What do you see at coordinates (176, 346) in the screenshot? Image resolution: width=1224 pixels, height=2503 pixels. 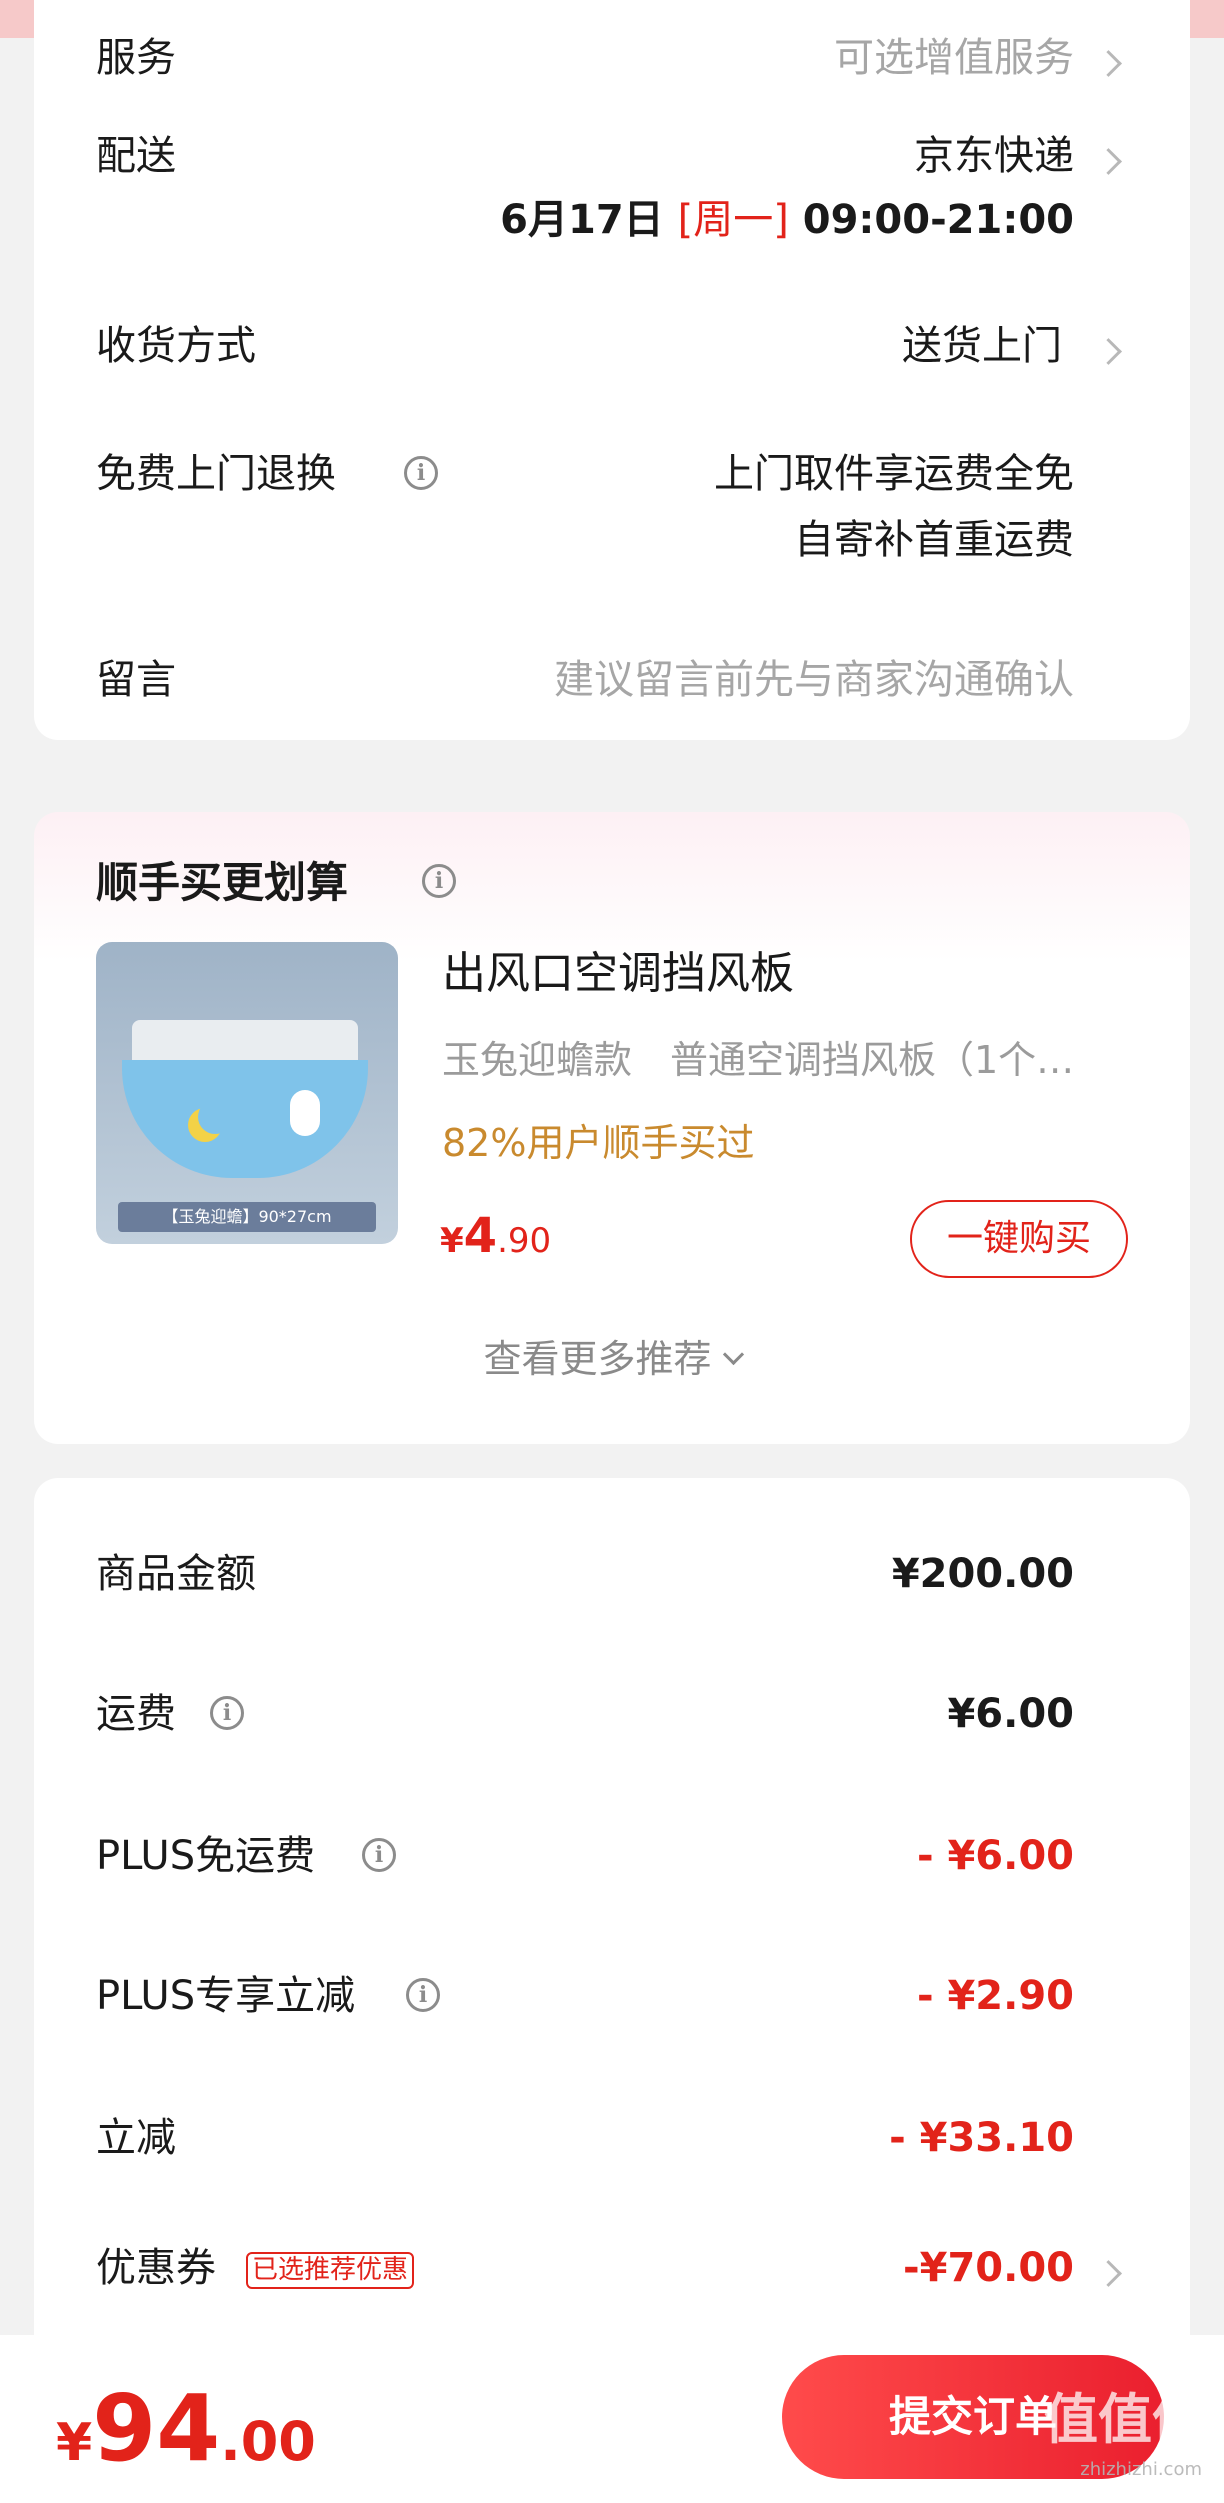 I see `receive-method-label: 收货方式` at bounding box center [176, 346].